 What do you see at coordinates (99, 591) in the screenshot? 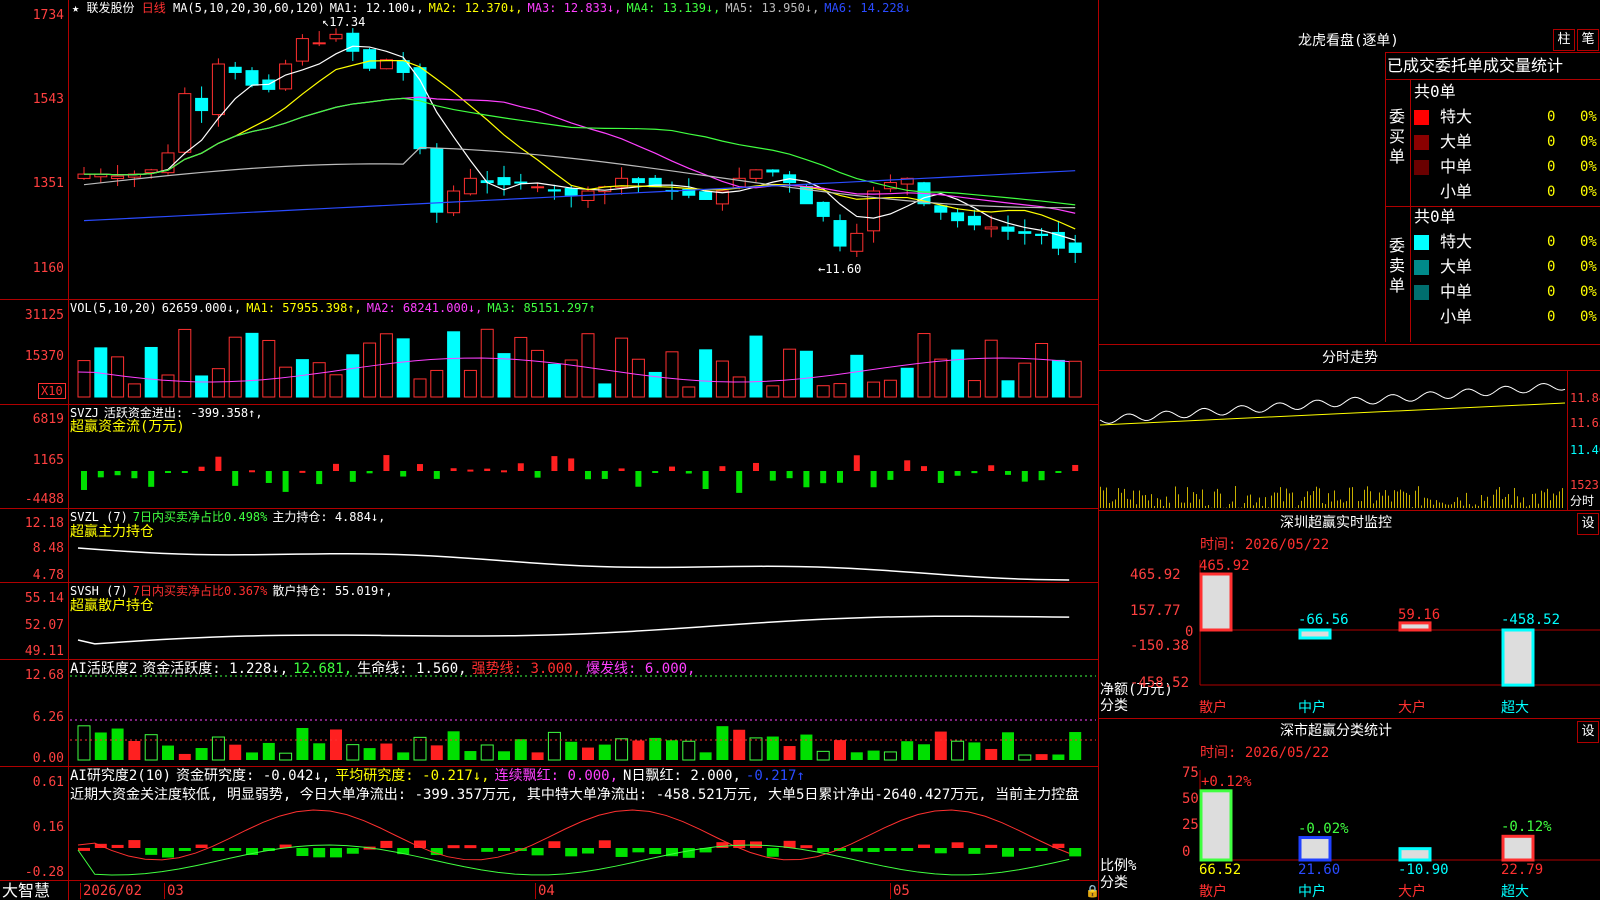
I see `svsh-item: SVSH (7)` at bounding box center [99, 591].